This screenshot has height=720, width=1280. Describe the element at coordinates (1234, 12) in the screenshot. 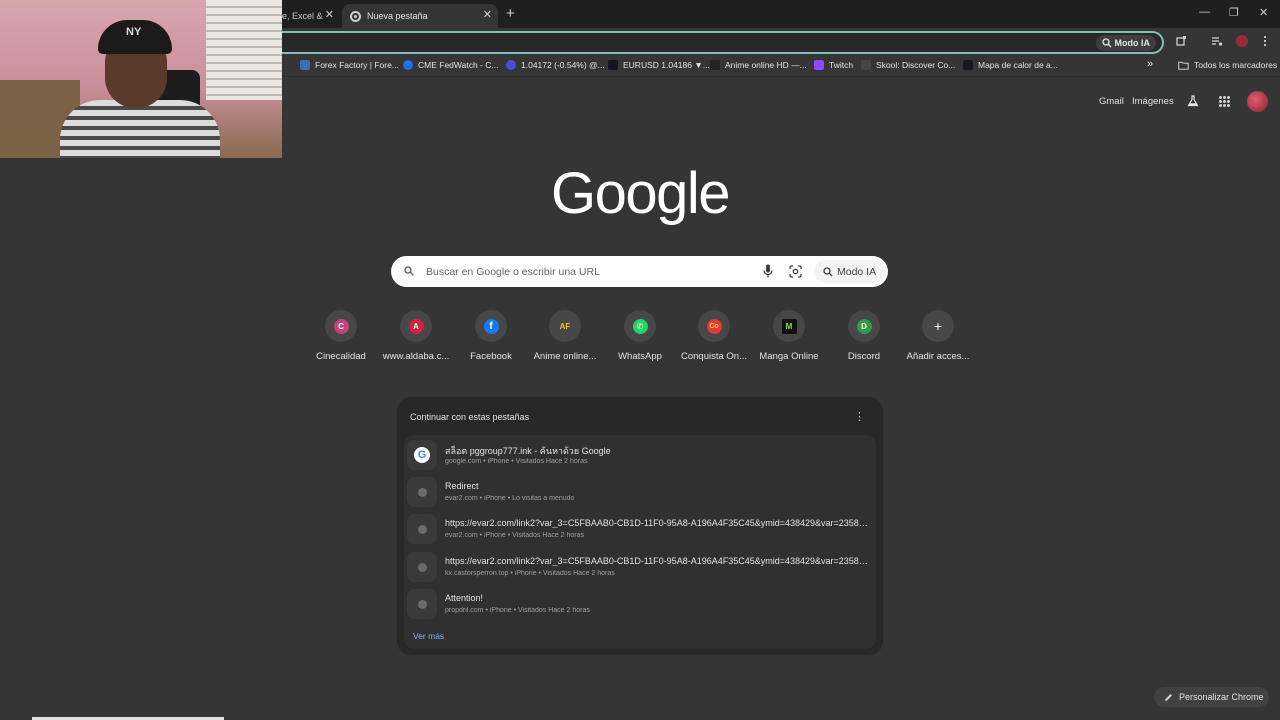

I see `restore-button: ❐` at that location.